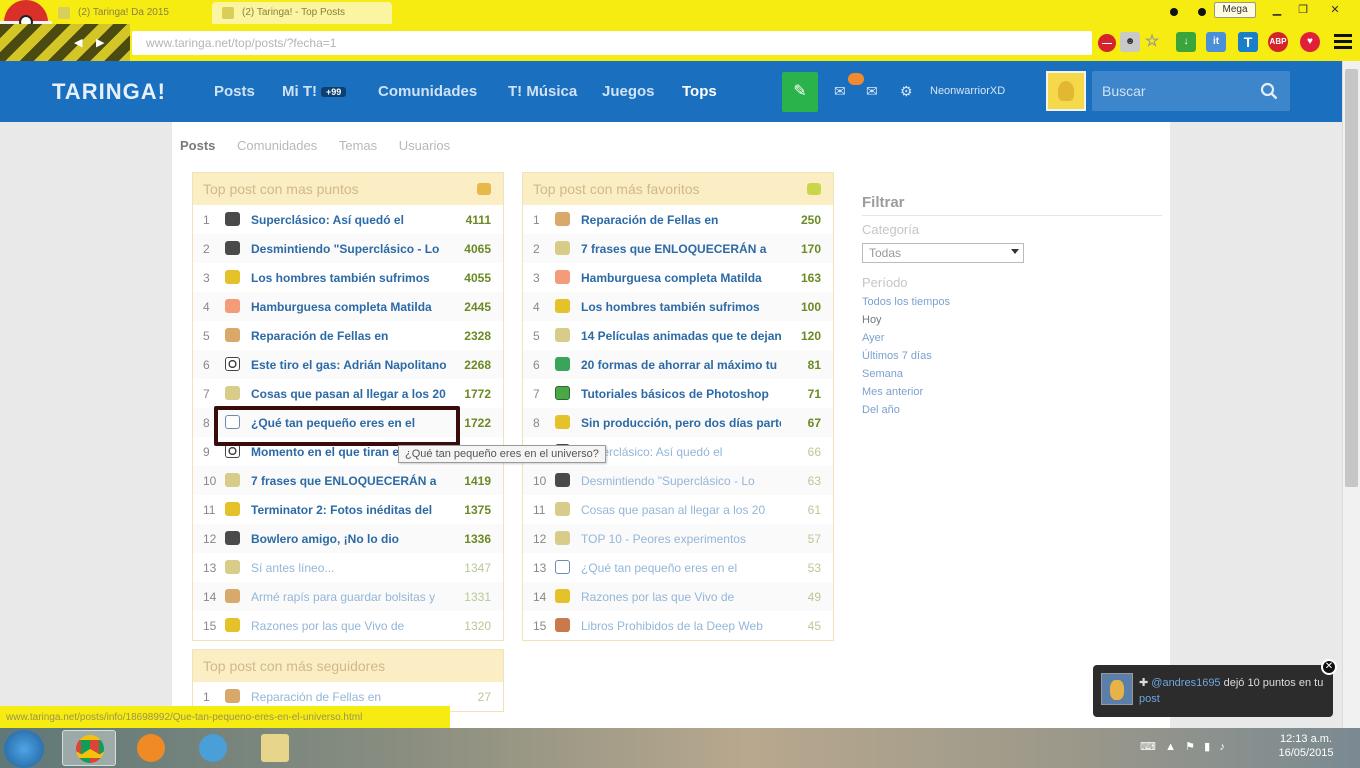  I want to click on post-title-link: Los hombres también sufrimos, so click(681, 307).